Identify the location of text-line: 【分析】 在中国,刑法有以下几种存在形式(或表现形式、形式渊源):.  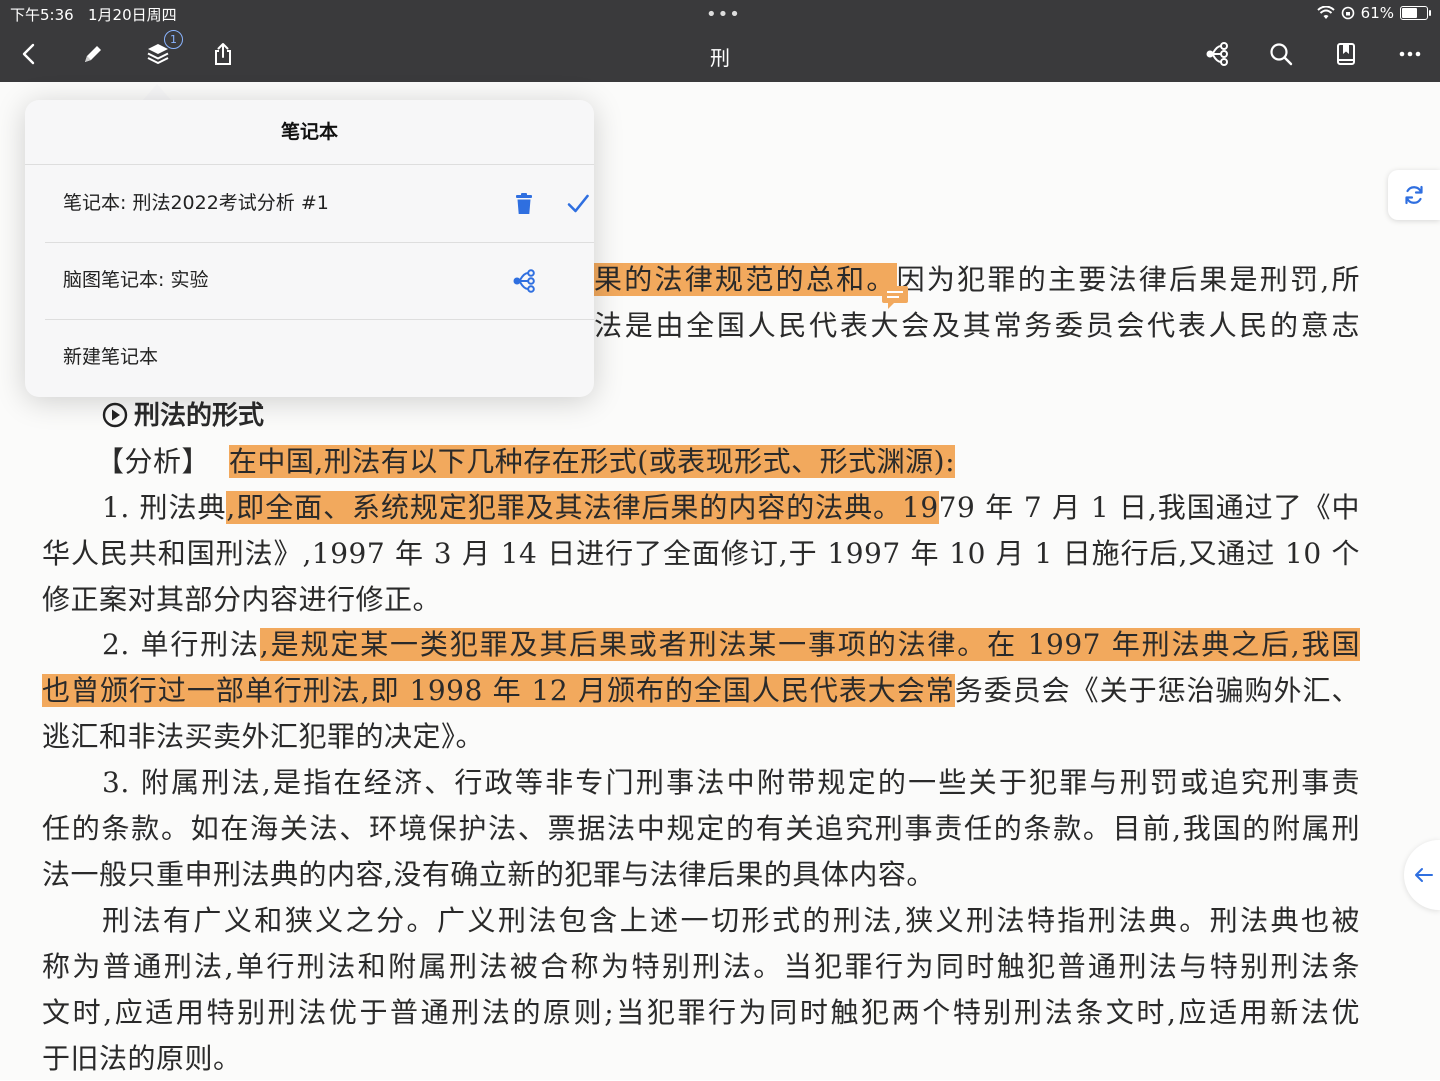
(728, 462).